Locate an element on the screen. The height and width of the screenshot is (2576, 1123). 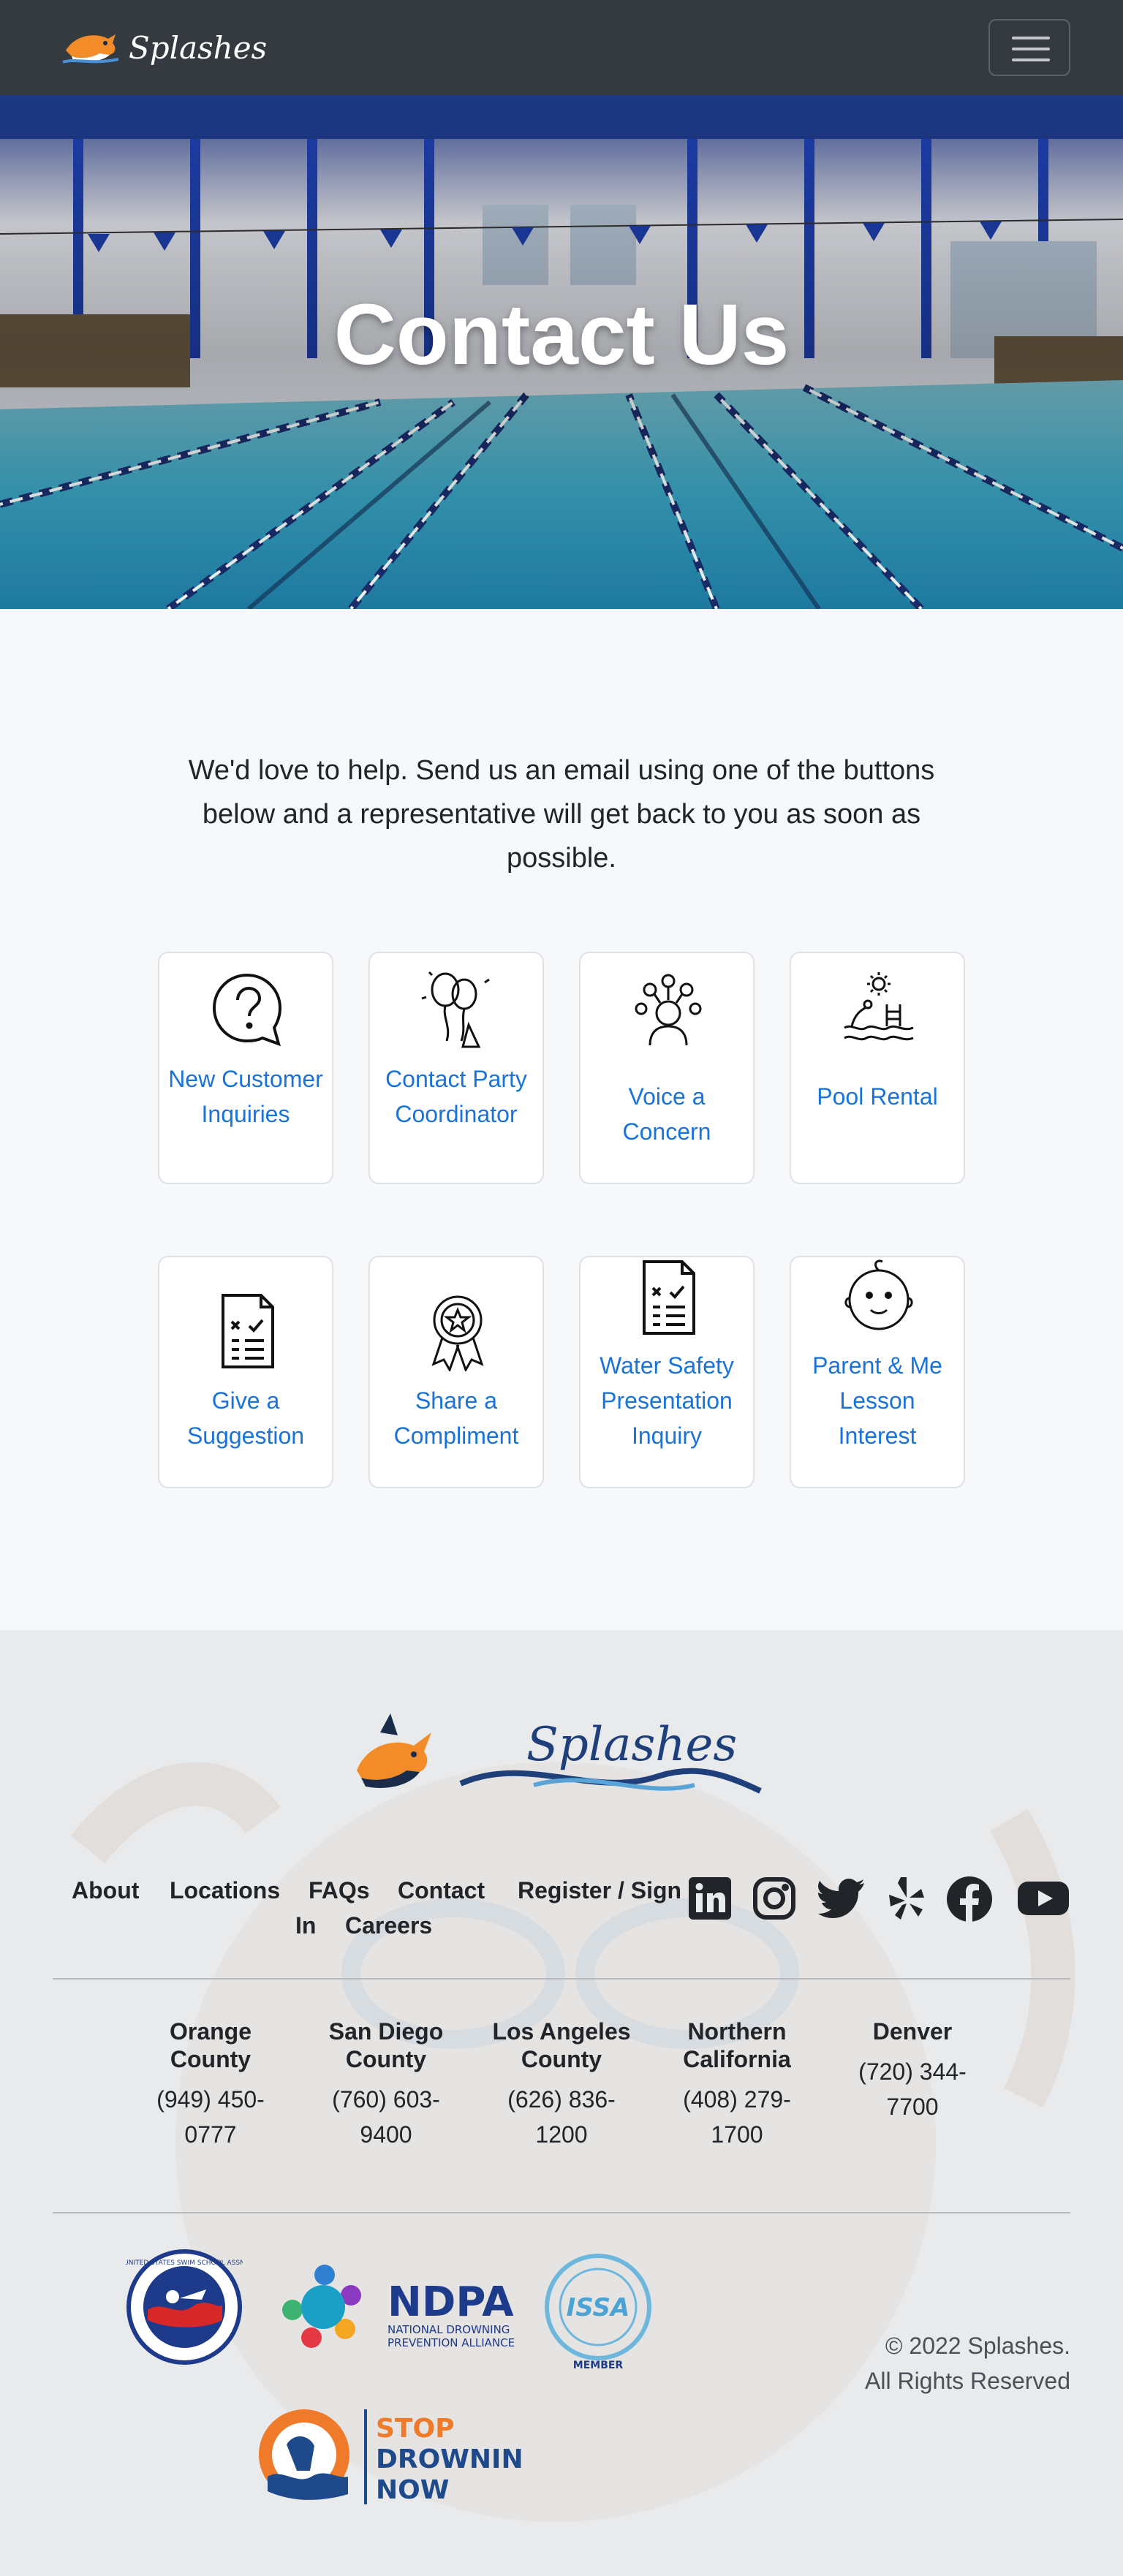
question-bubble-icon is located at coordinates (247, 1008).